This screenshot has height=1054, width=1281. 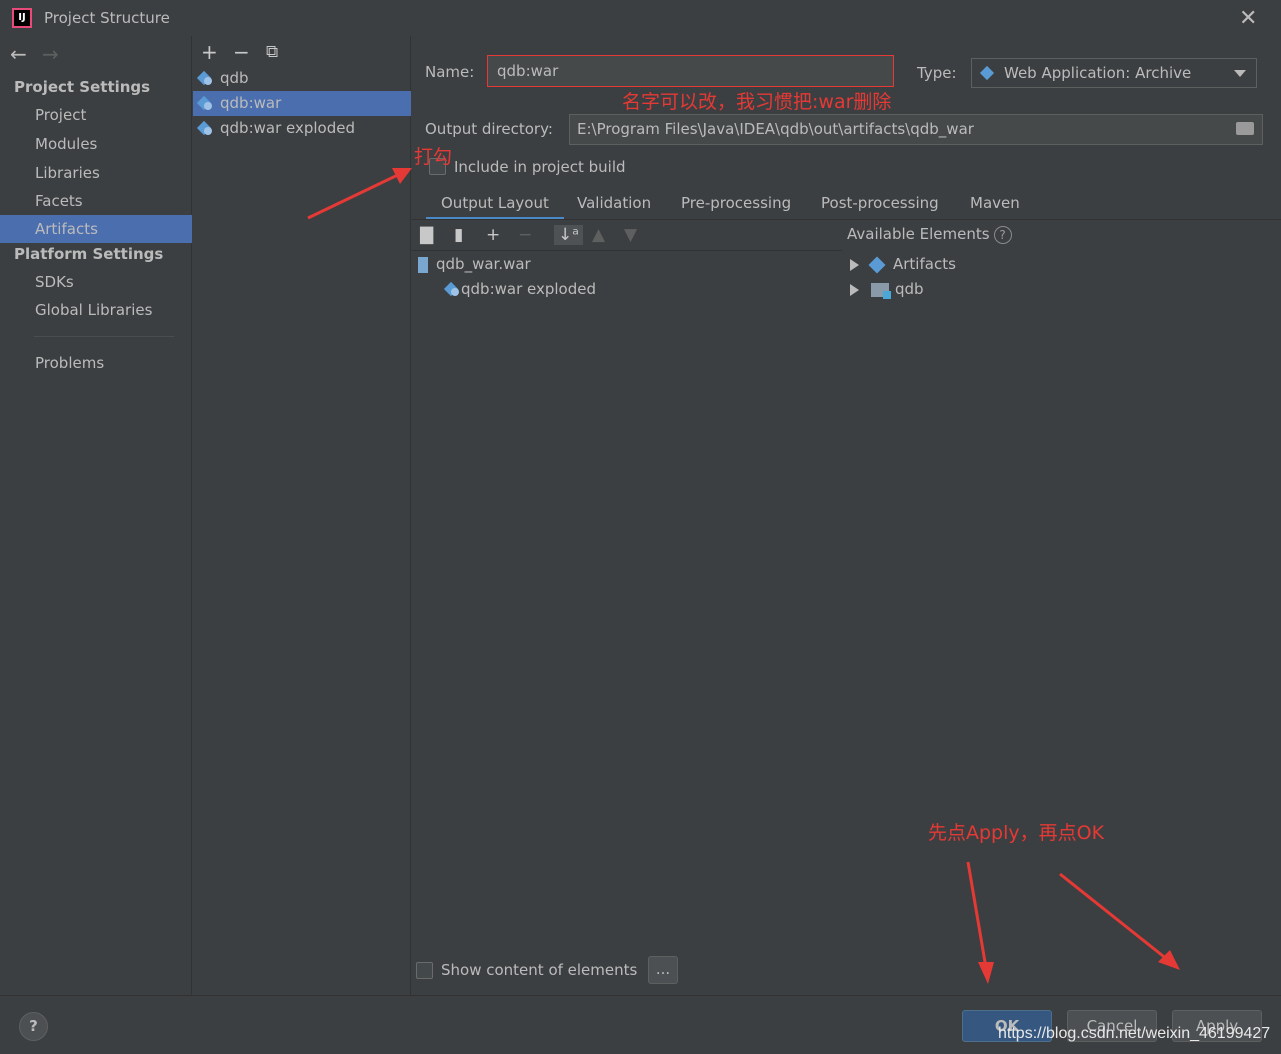 I want to click on arrow-to-ok, so click(x=977, y=915).